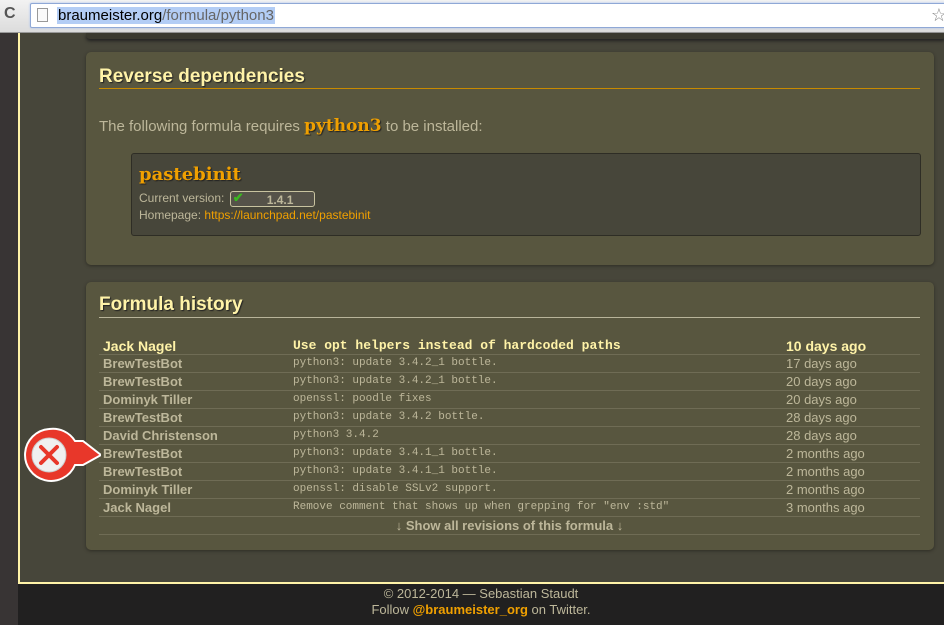  What do you see at coordinates (160, 435) in the screenshot?
I see `commit-author: David Christenson` at bounding box center [160, 435].